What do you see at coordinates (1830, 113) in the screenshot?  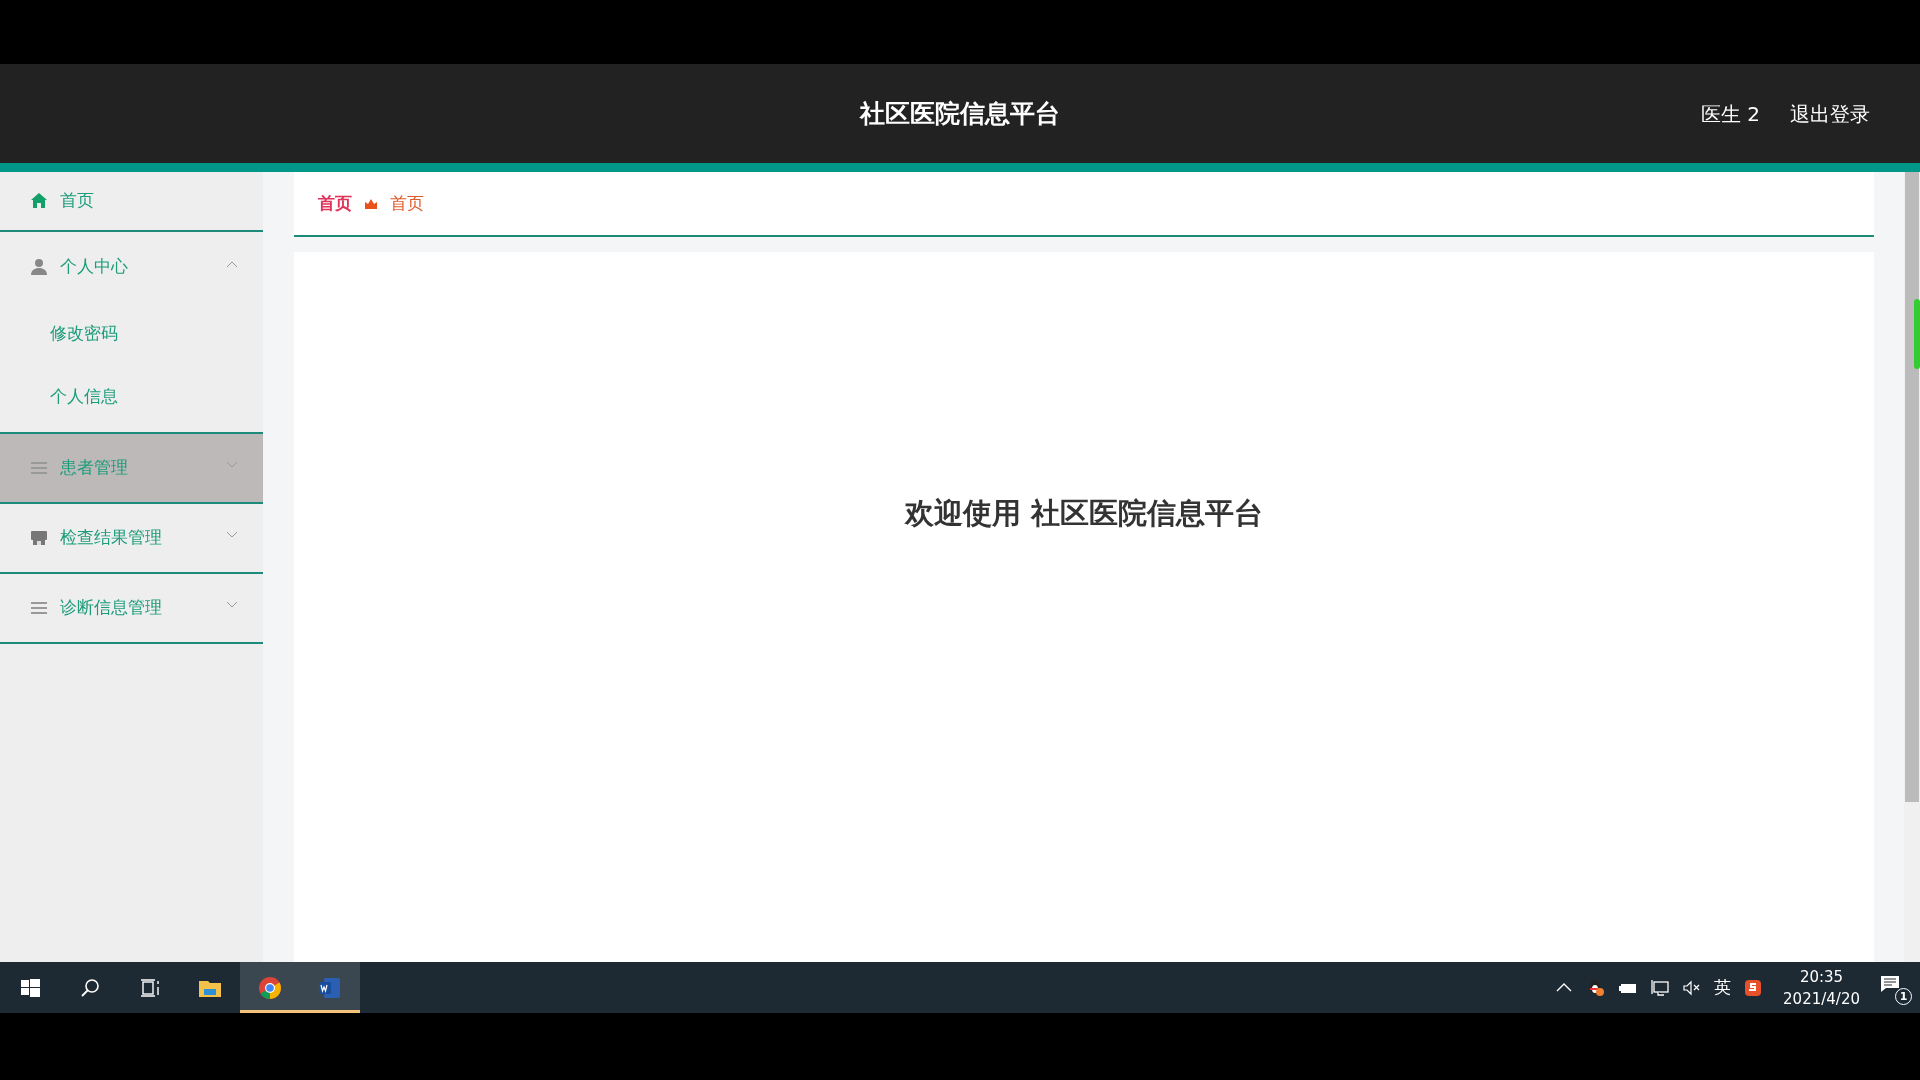 I see `logout-link: 退出登录` at bounding box center [1830, 113].